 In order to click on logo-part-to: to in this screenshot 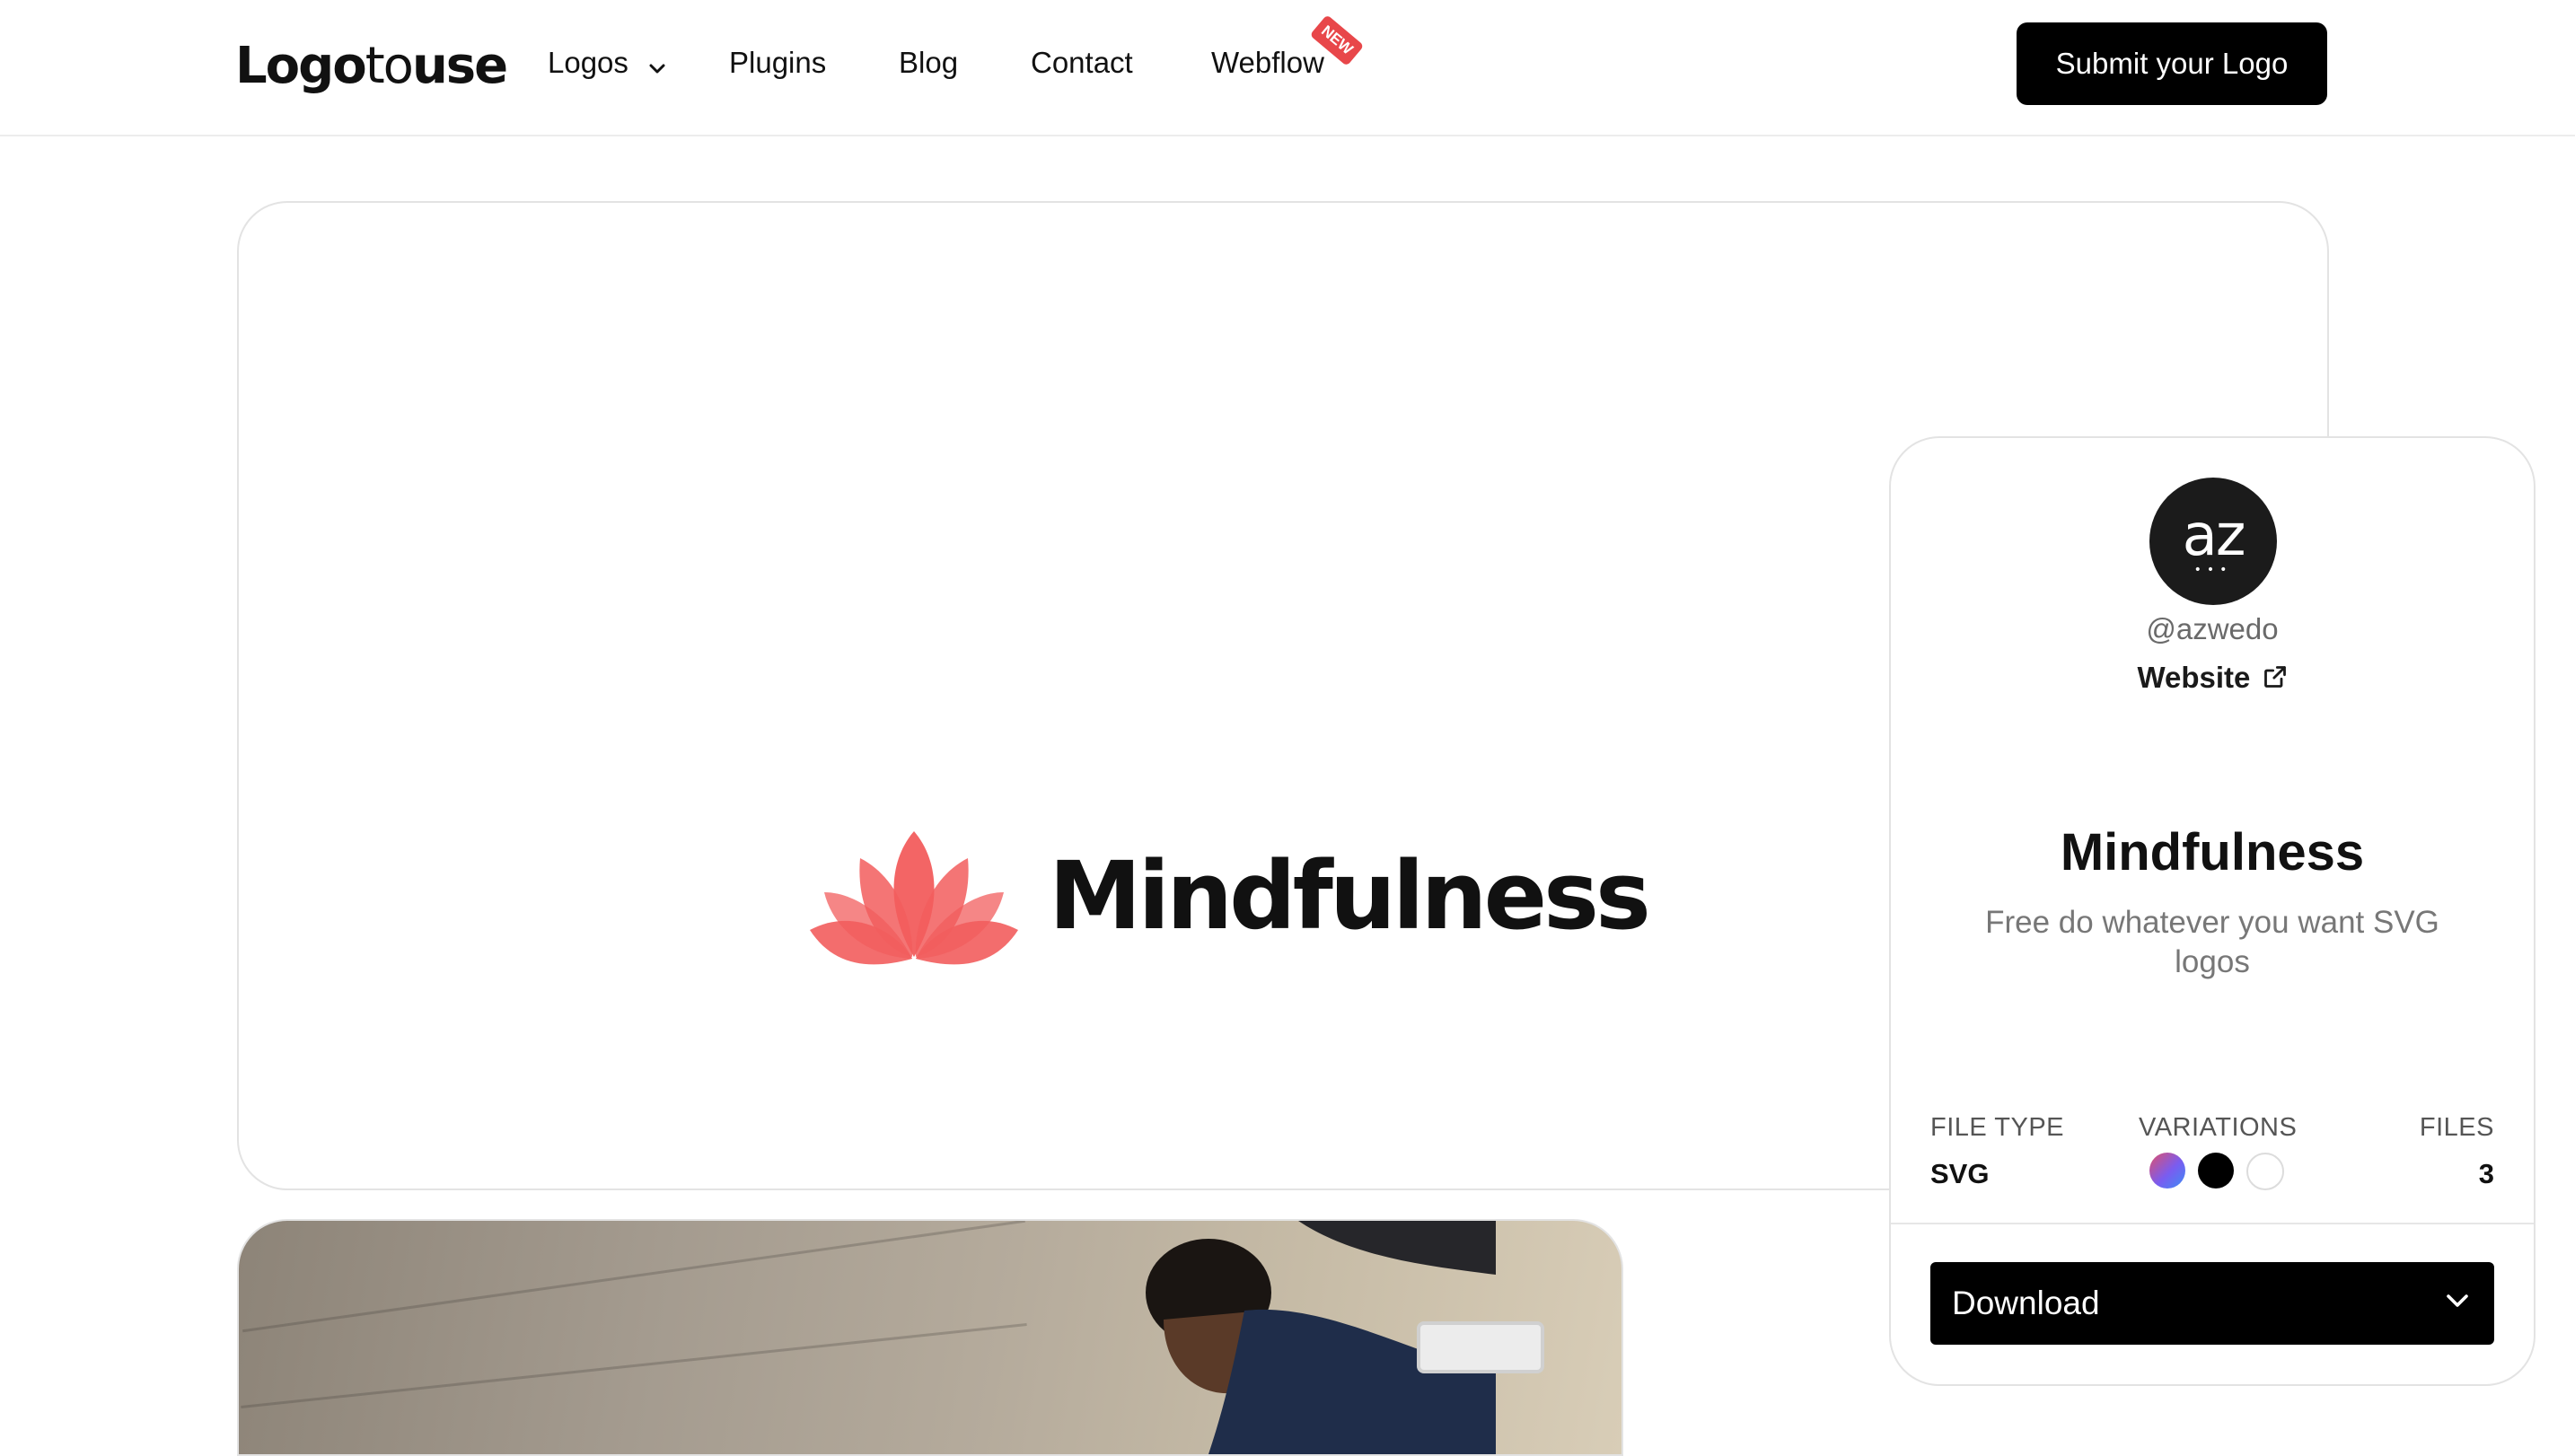, I will do `click(389, 66)`.